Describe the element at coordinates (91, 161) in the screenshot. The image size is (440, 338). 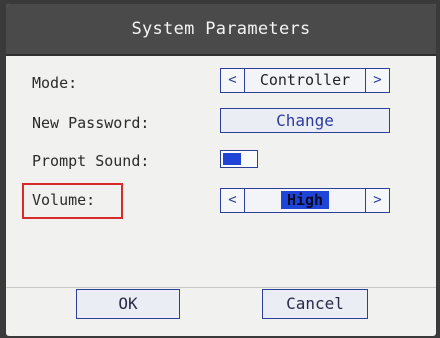
I see `prompt-sound-label: Prompt Sound:` at that location.